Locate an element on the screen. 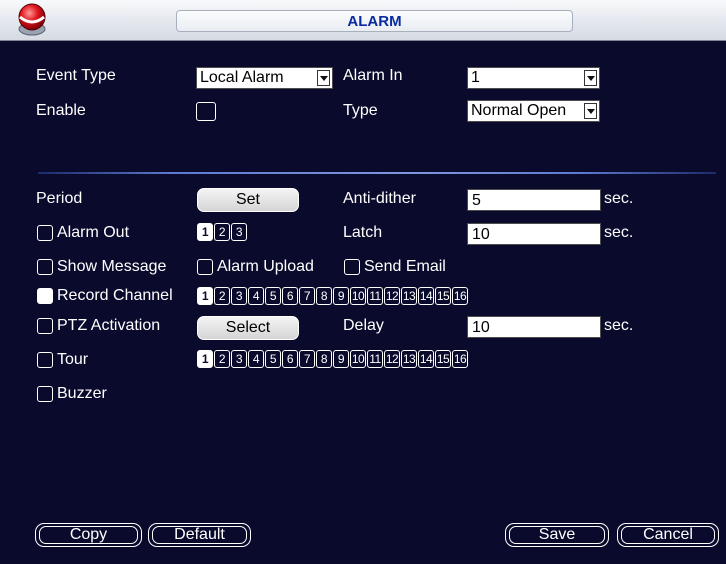 This screenshot has height=564, width=726. dahua-red-logo-icon is located at coordinates (32, 19).